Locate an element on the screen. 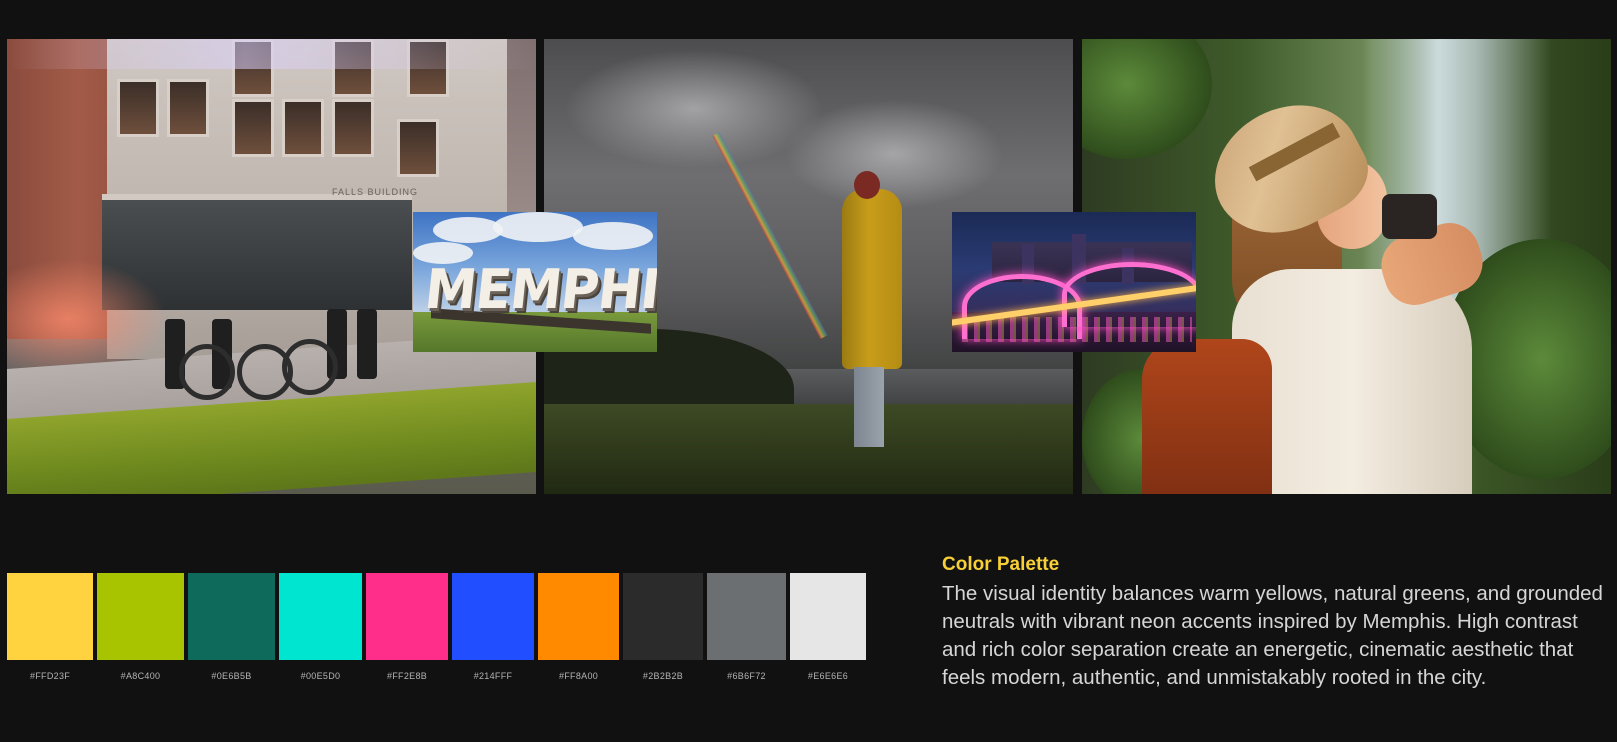  swatch-hex: #6B6F72 is located at coordinates (746, 676).